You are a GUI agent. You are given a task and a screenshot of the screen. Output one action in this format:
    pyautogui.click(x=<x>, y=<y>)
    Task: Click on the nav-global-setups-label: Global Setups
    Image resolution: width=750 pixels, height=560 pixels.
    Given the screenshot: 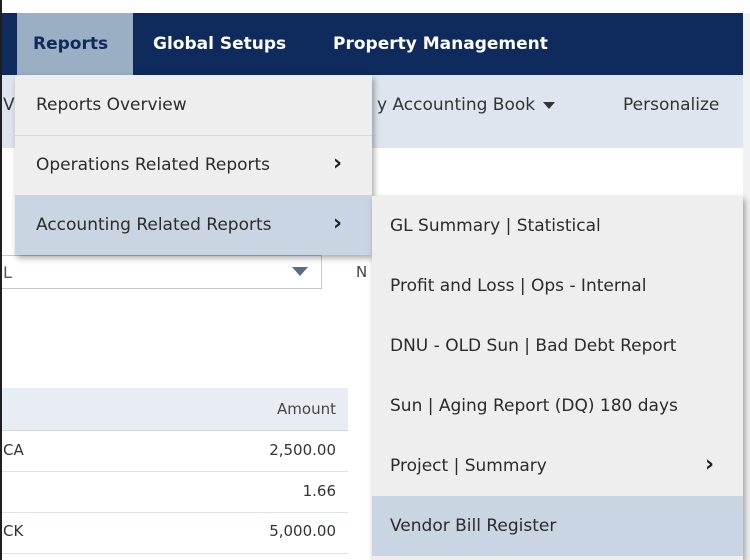 What is the action you would take?
    pyautogui.click(x=220, y=44)
    